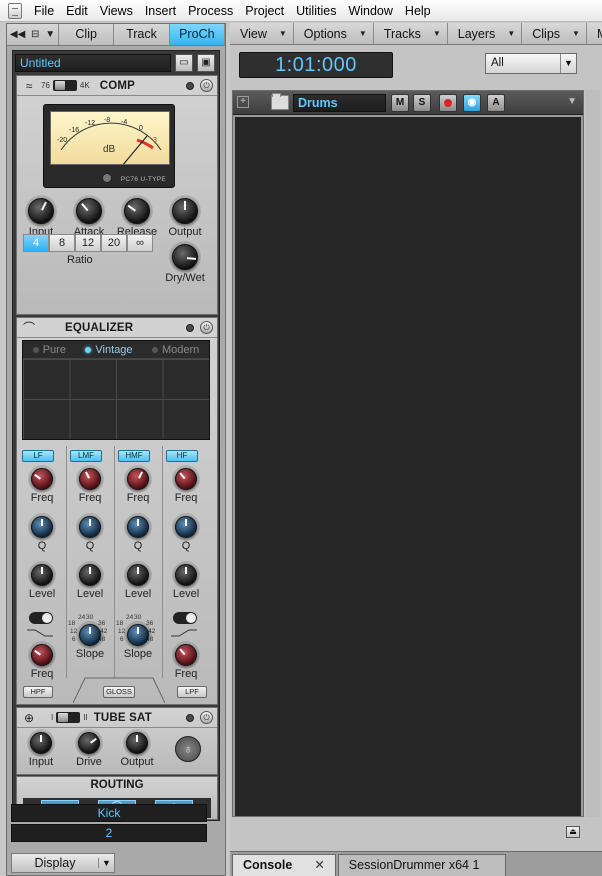  What do you see at coordinates (316, 11) in the screenshot?
I see `menu-utilities: Utilities` at bounding box center [316, 11].